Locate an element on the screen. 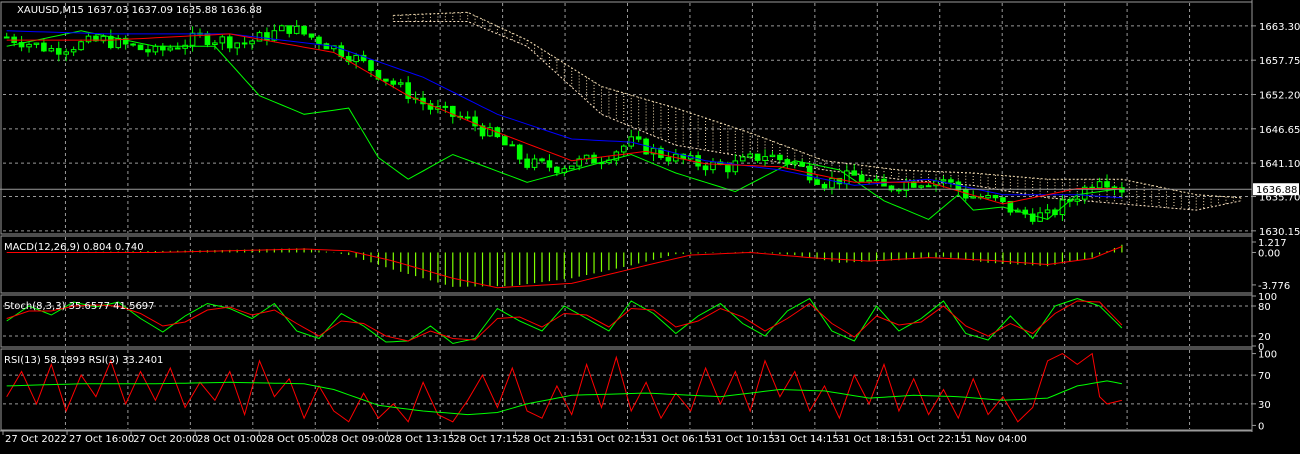 This screenshot has height=454, width=1300. rsi-header: RSI(13) 58.1893 RSI(3) 33.2401 is located at coordinates (83, 360).